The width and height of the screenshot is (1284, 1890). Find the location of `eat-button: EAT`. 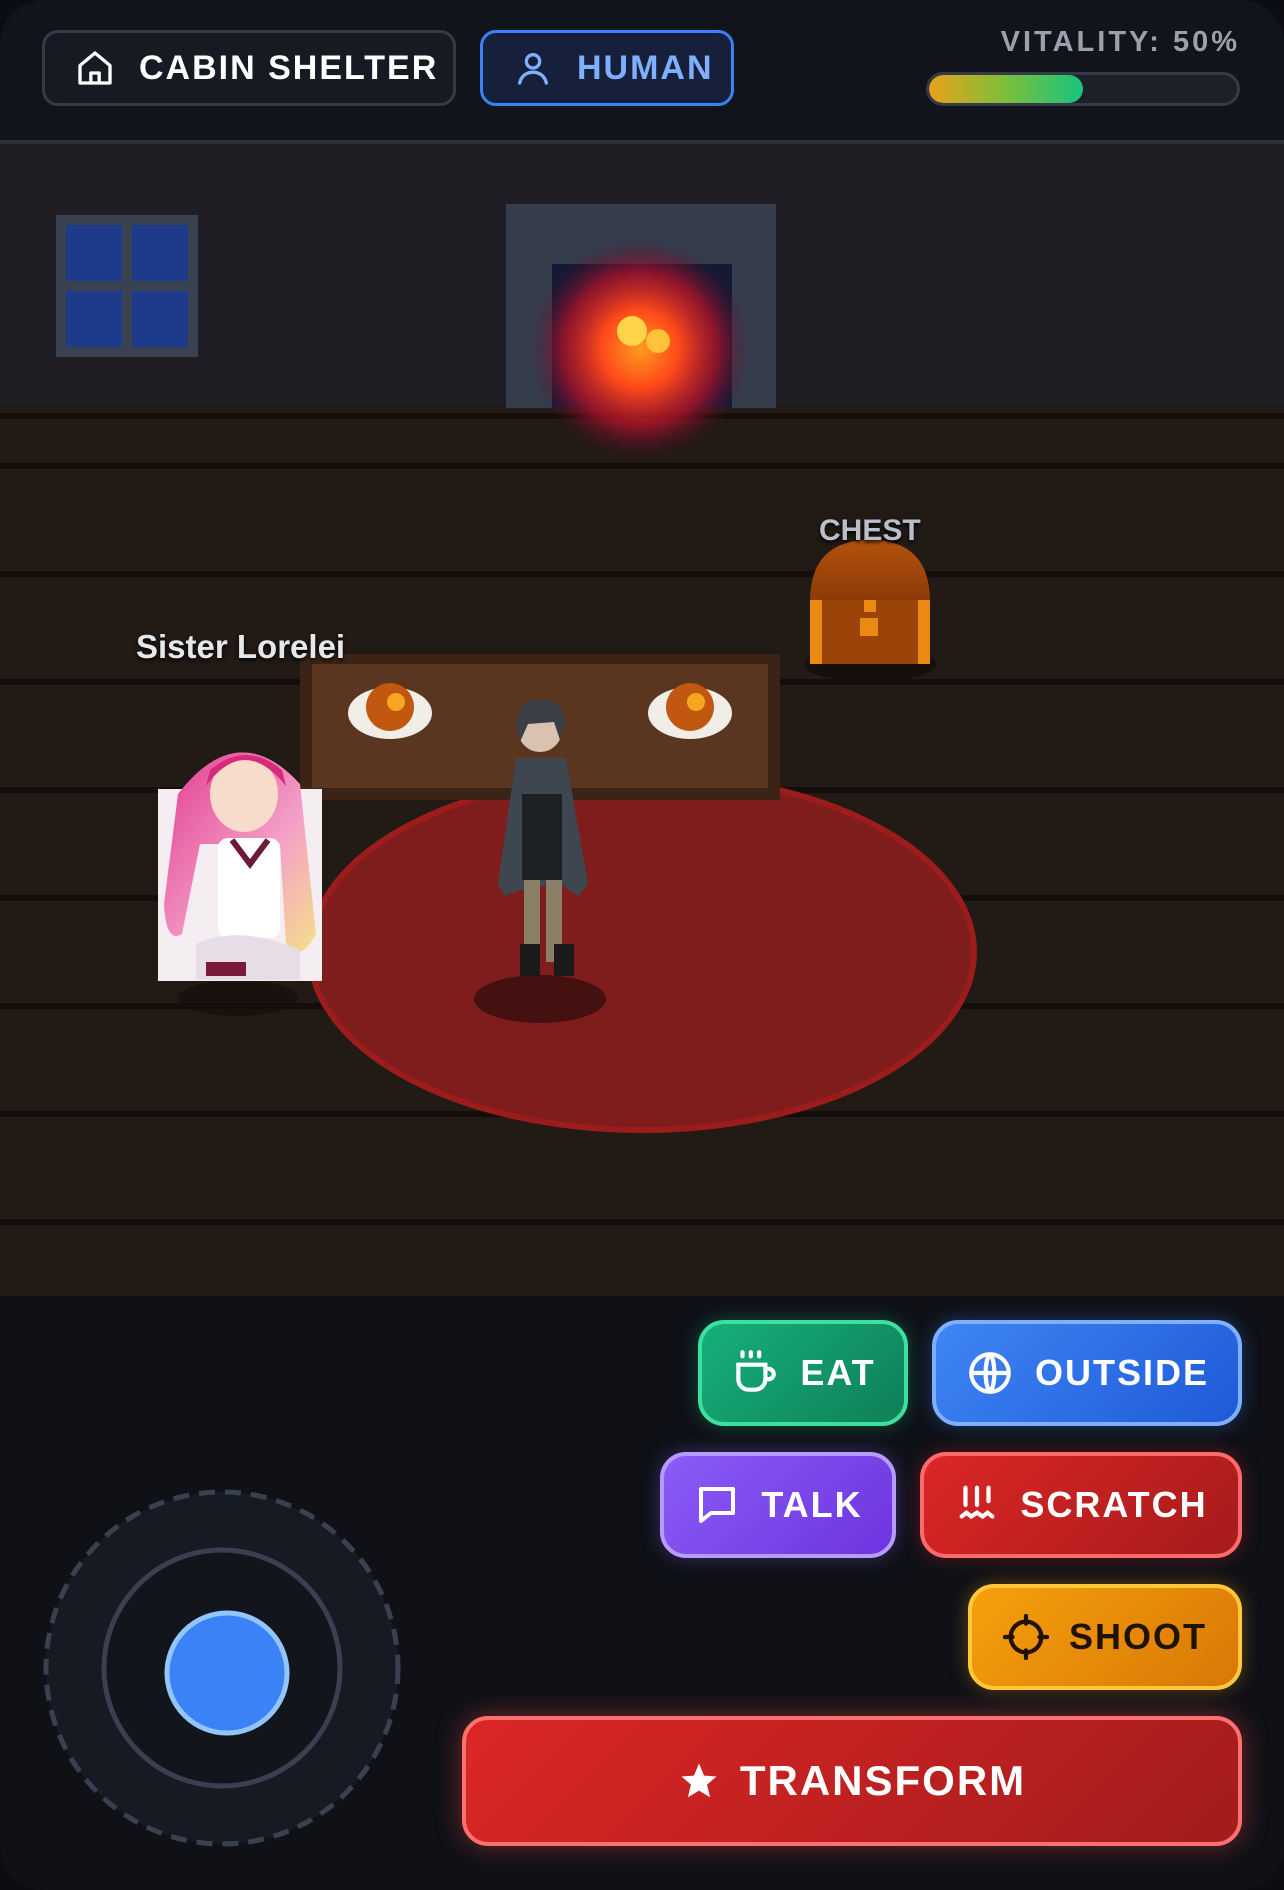

eat-button: EAT is located at coordinates (803, 1373).